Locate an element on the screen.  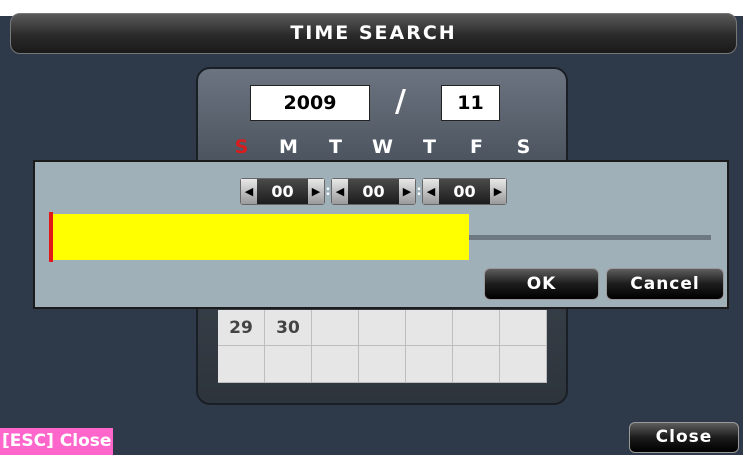
weekday-mon: M is located at coordinates (288, 147).